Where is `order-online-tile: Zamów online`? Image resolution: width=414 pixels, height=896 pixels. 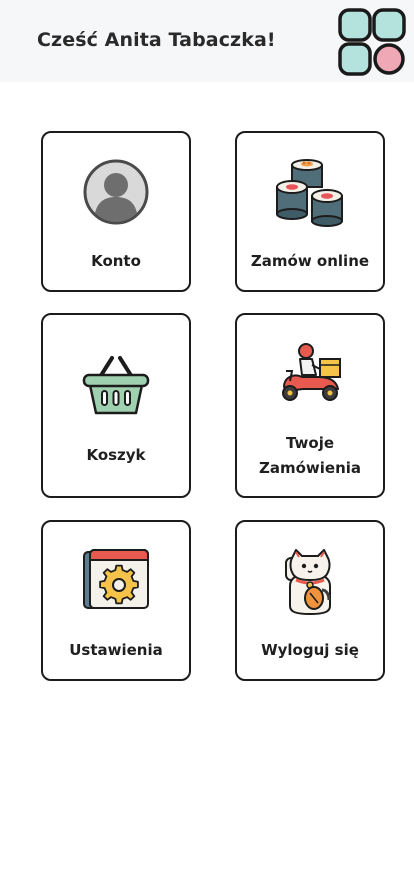 order-online-tile: Zamów online is located at coordinates (310, 211).